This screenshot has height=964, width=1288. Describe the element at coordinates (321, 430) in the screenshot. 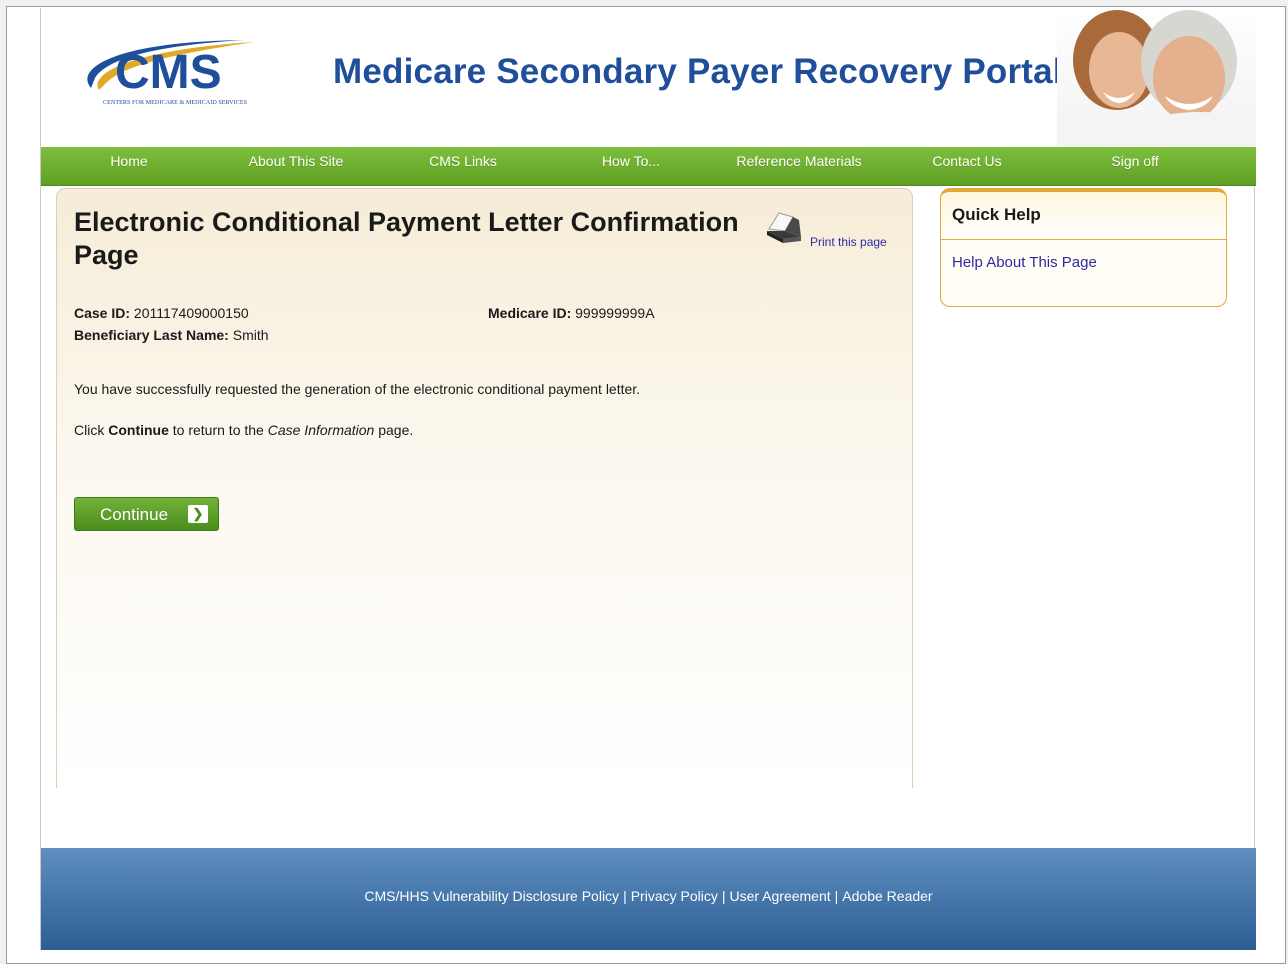

I see `instruction-case-information: Case Information` at that location.